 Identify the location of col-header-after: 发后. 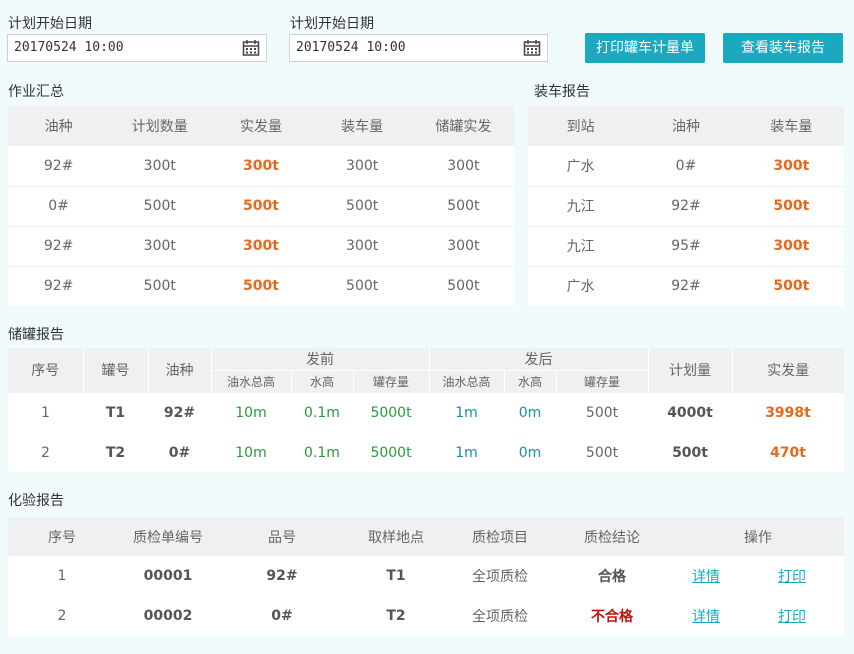
(538, 359).